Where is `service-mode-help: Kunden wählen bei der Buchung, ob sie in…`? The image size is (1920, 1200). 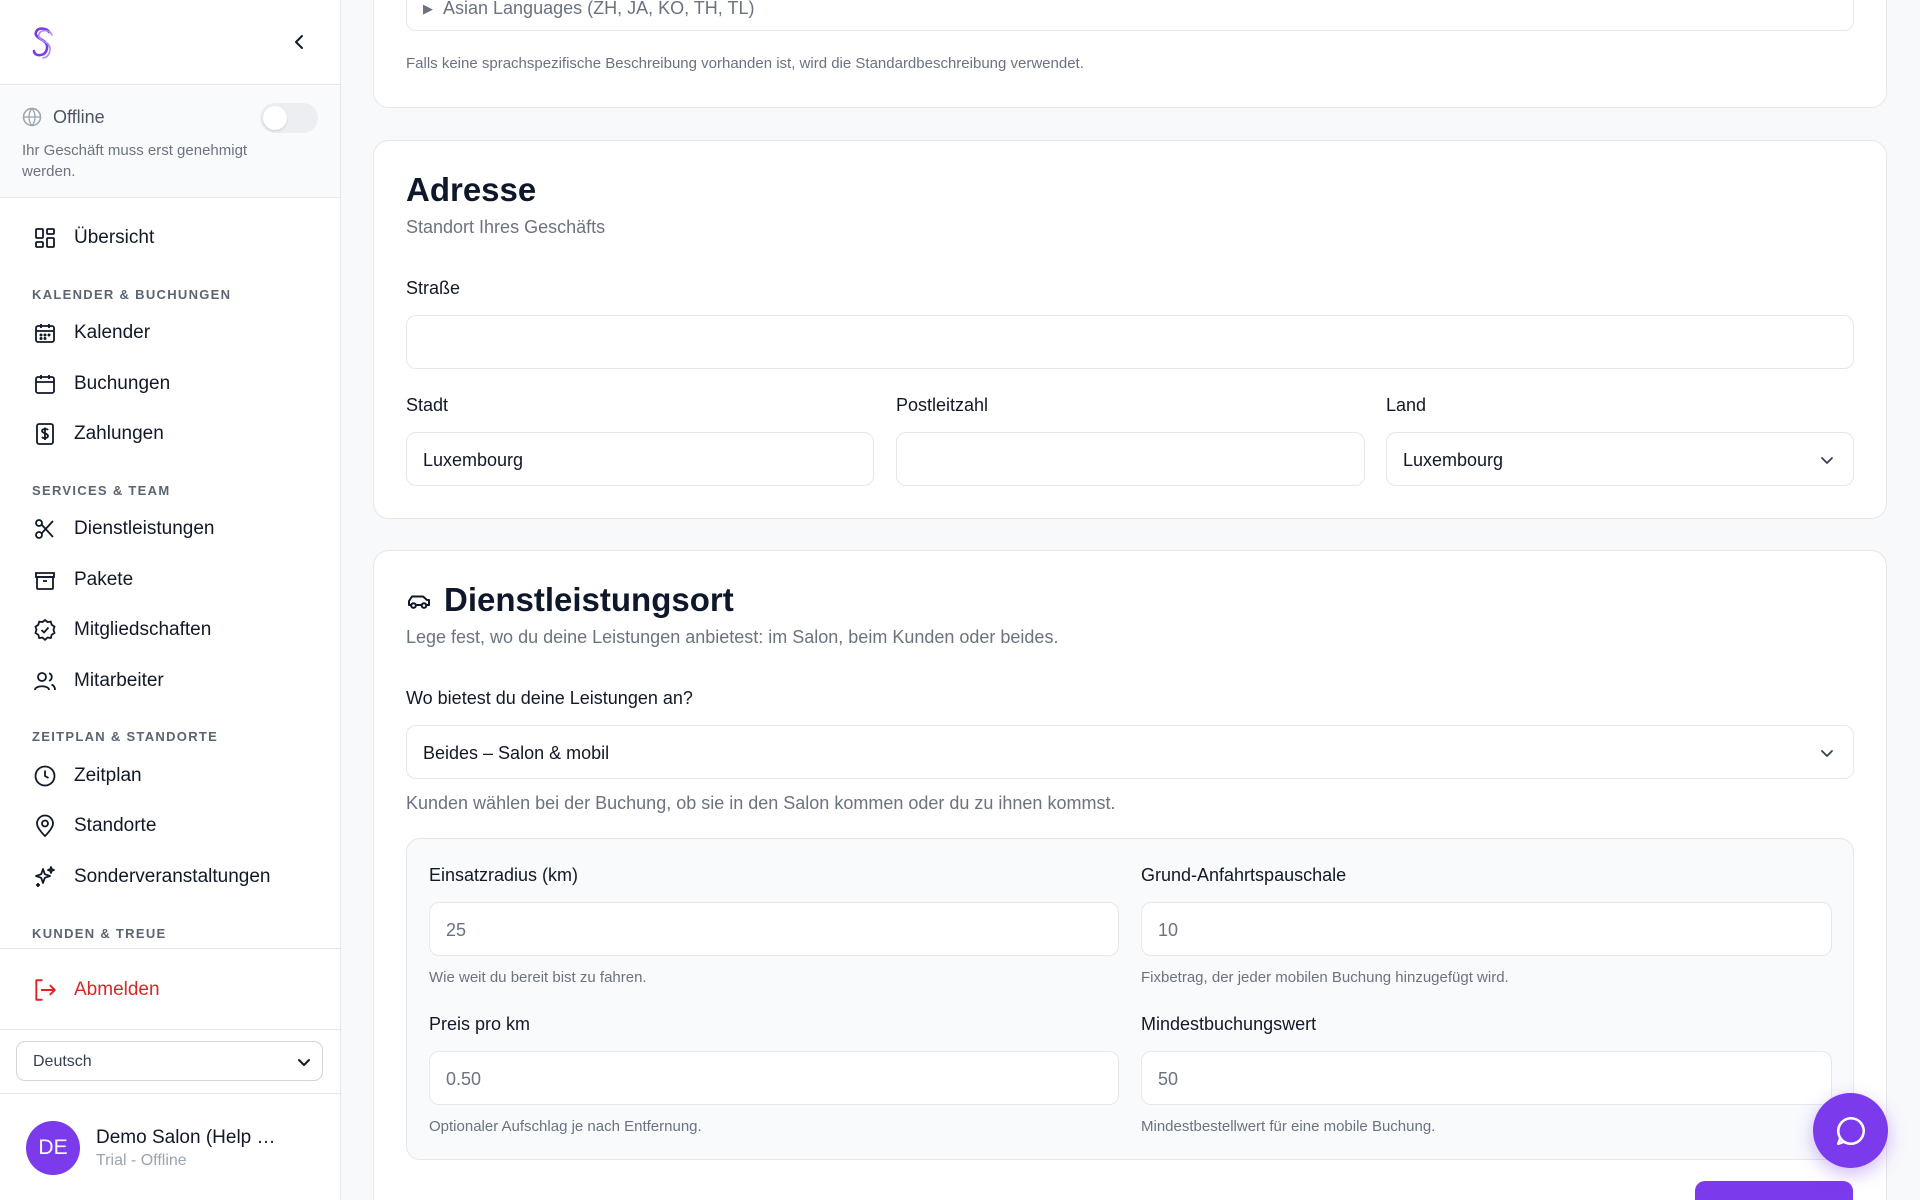 service-mode-help: Kunden wählen bei der Buchung, ob sie in… is located at coordinates (761, 803).